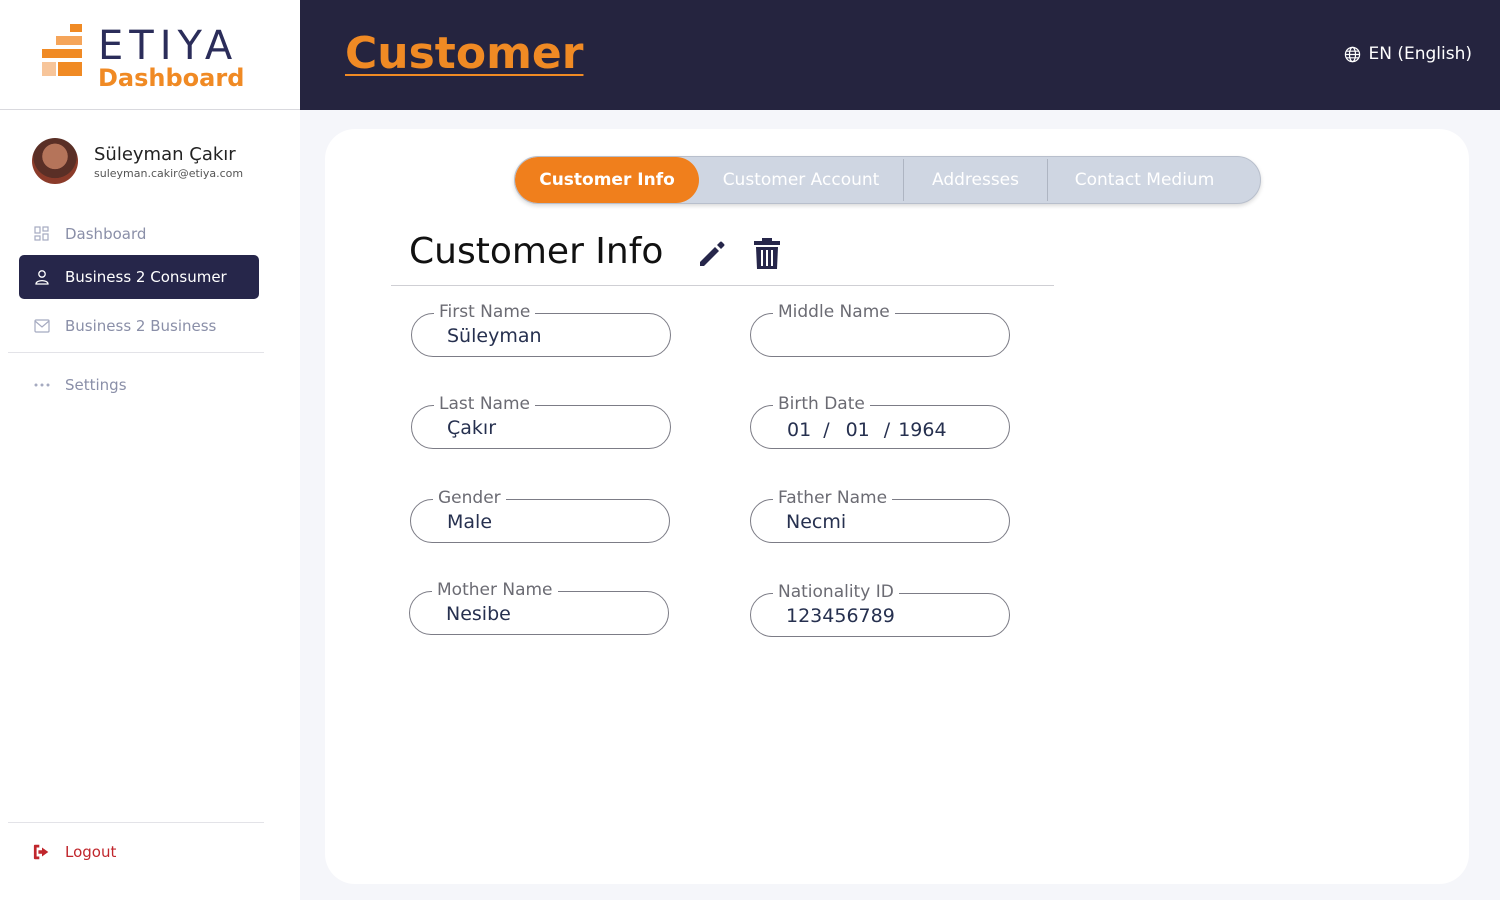  I want to click on field-value: Necmi, so click(816, 522).